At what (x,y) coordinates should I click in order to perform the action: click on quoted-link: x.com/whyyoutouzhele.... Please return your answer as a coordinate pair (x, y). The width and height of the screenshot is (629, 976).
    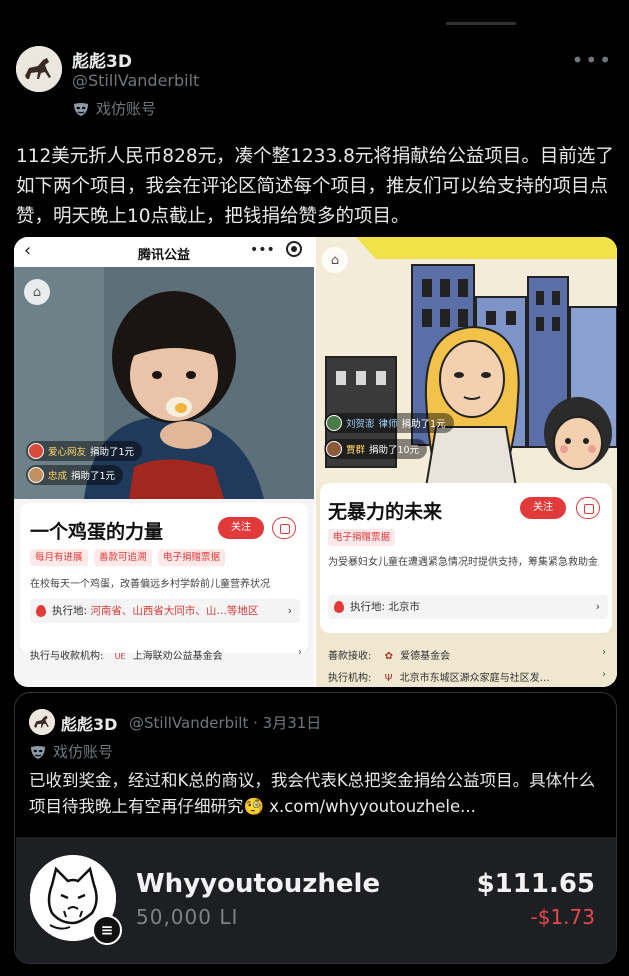
    Looking at the image, I should click on (372, 806).